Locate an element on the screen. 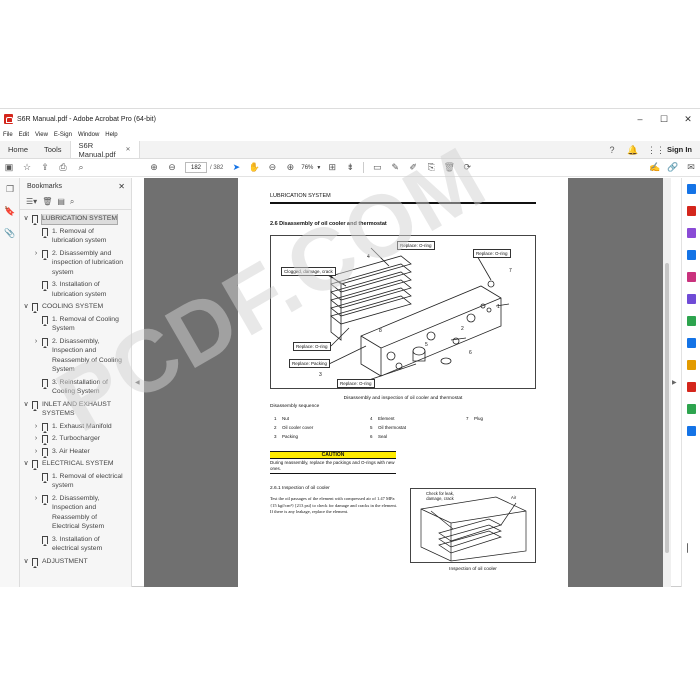 This screenshot has height=700, width=700. previous-page-icon: ⊕ is located at coordinates (154, 168).